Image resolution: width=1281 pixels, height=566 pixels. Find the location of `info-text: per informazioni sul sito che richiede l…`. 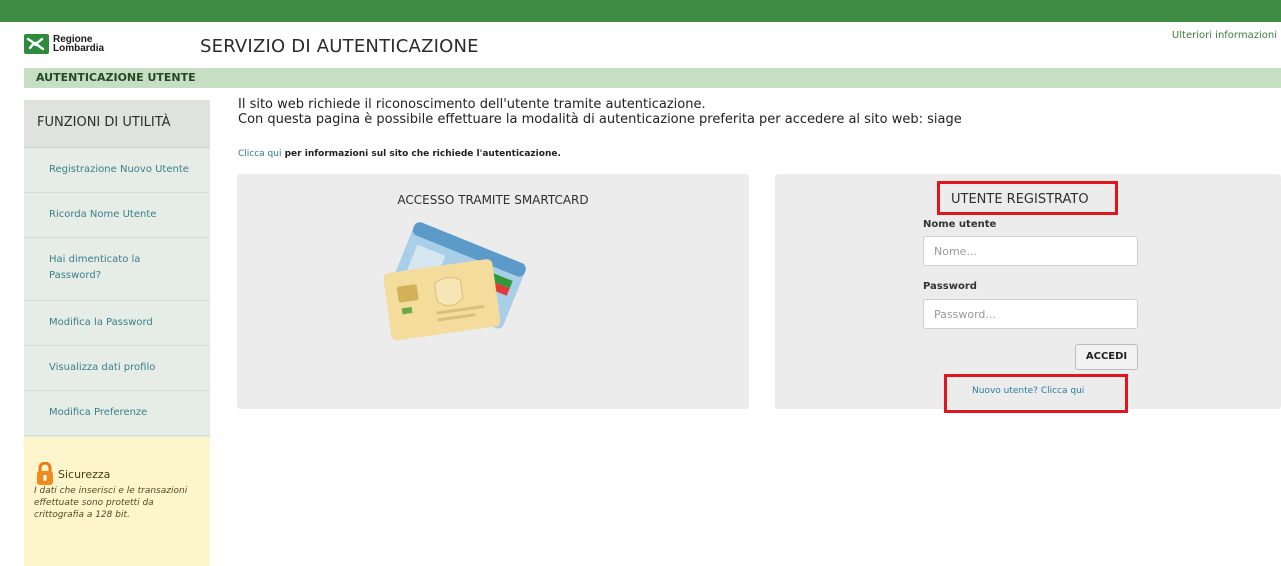

info-text: per informazioni sul sito che richiede l… is located at coordinates (421, 154).